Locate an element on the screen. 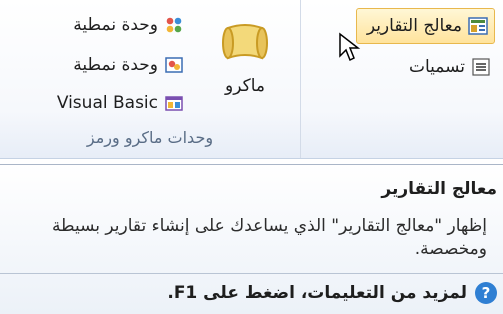 Image resolution: width=503 pixels, height=314 pixels. labels-icon is located at coordinates (481, 67).